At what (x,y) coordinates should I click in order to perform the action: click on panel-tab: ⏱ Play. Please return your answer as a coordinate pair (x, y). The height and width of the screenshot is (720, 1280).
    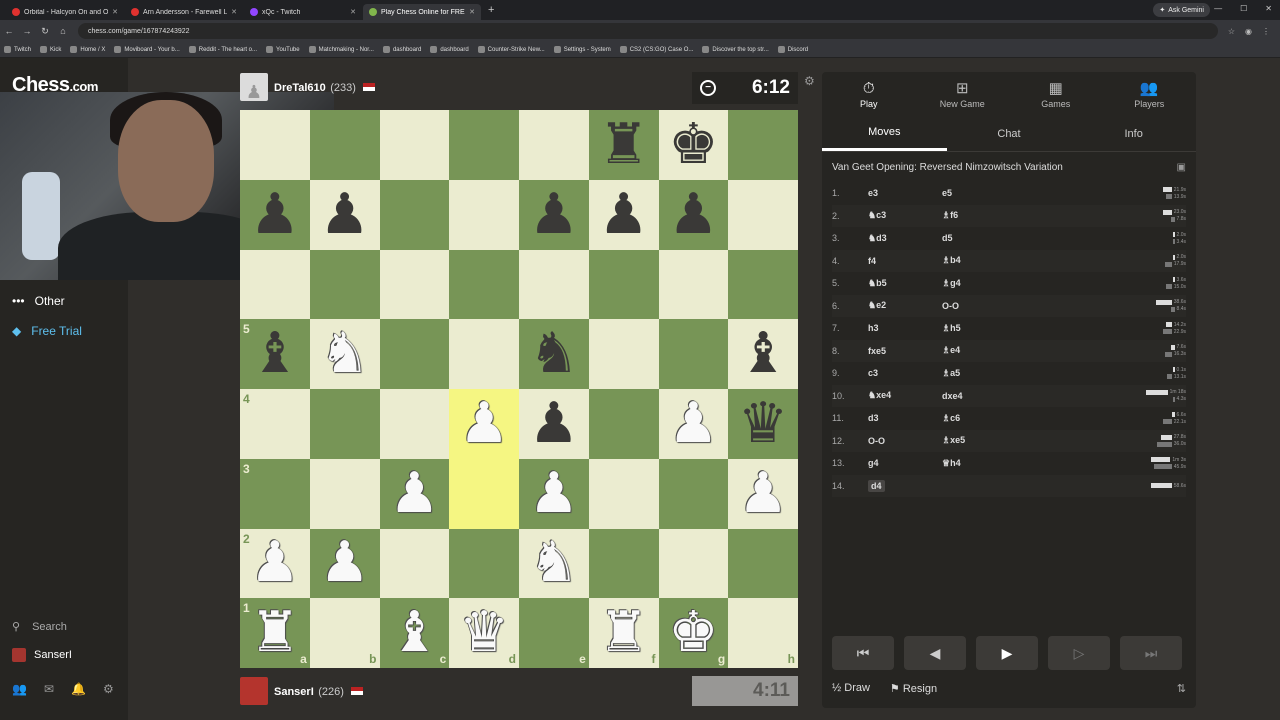
    Looking at the image, I should click on (869, 94).